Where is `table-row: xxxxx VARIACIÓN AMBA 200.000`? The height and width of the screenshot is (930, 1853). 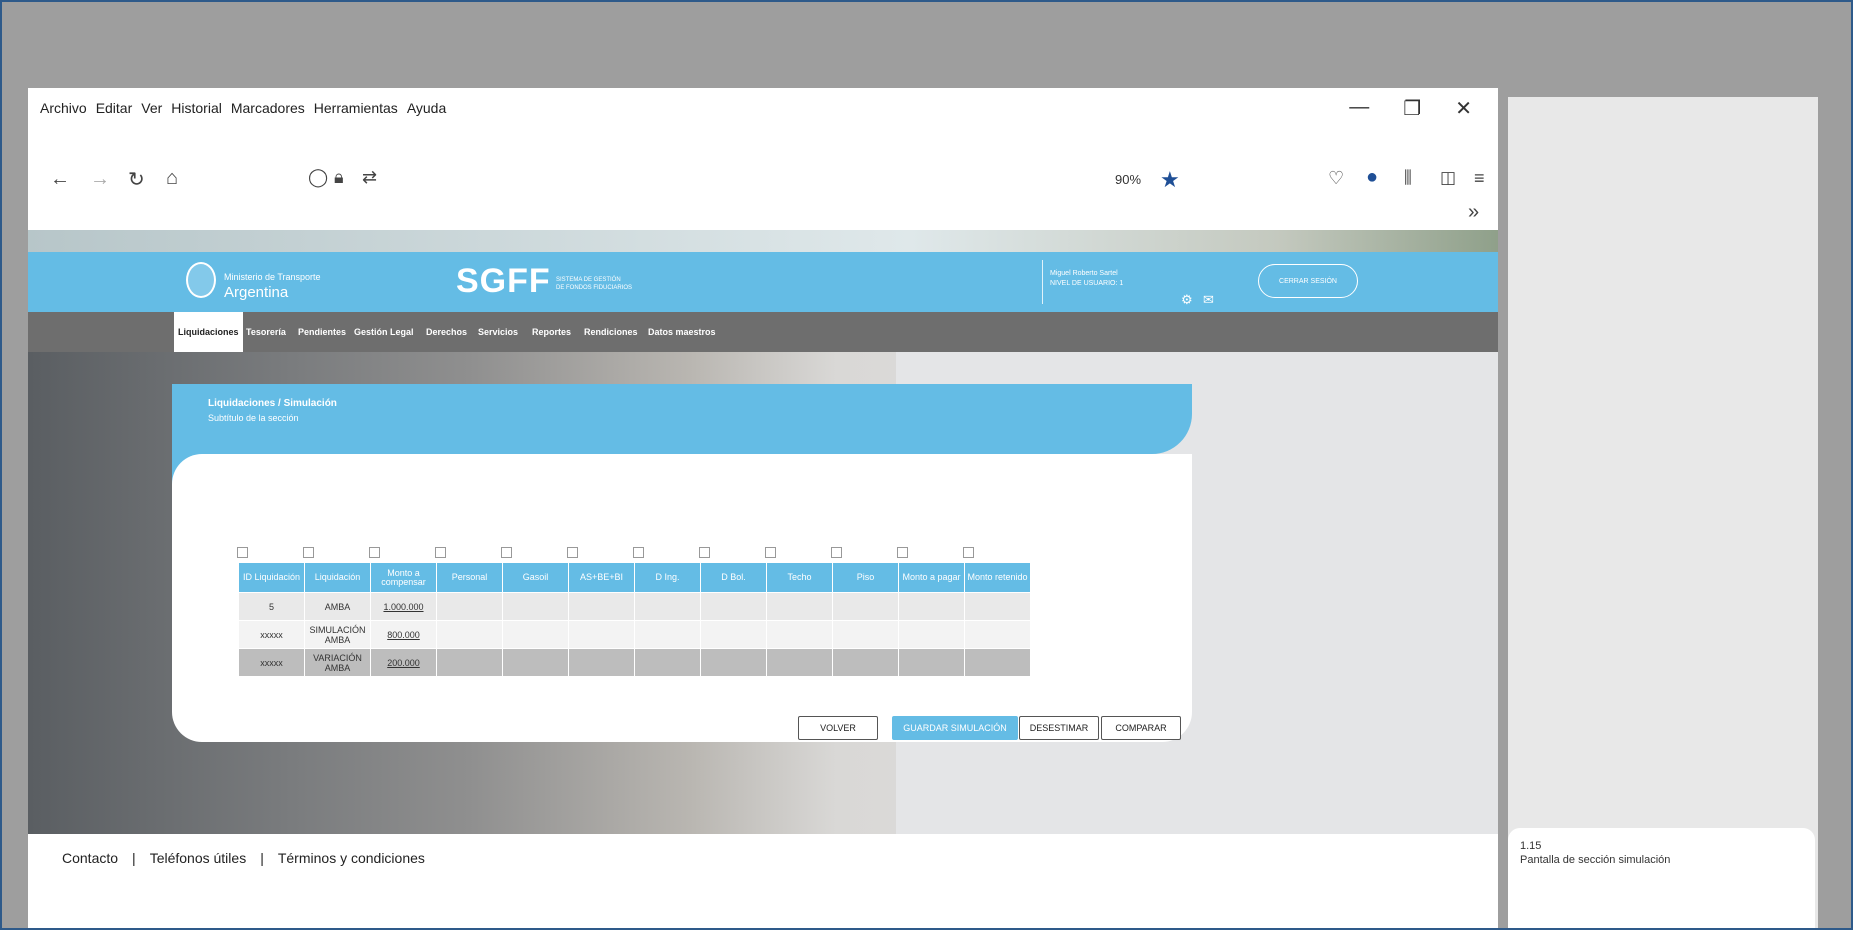
table-row: xxxxx VARIACIÓN AMBA 200.000 is located at coordinates (634, 662).